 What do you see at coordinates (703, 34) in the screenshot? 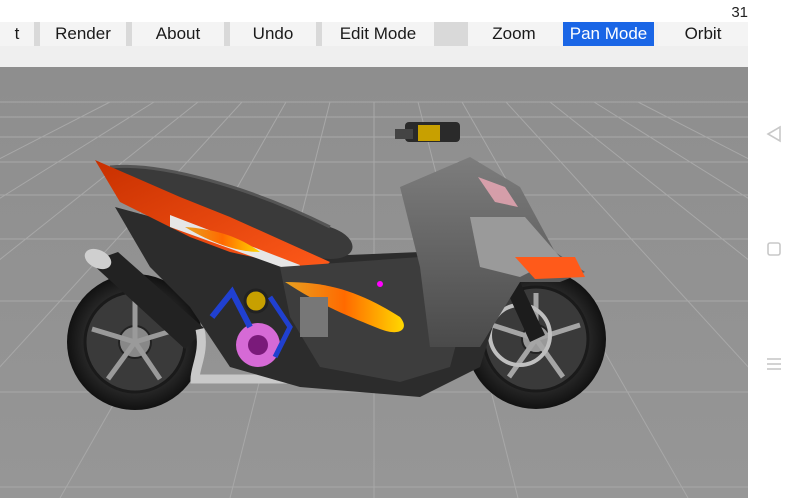
I see `orbit-button: Orbit` at bounding box center [703, 34].